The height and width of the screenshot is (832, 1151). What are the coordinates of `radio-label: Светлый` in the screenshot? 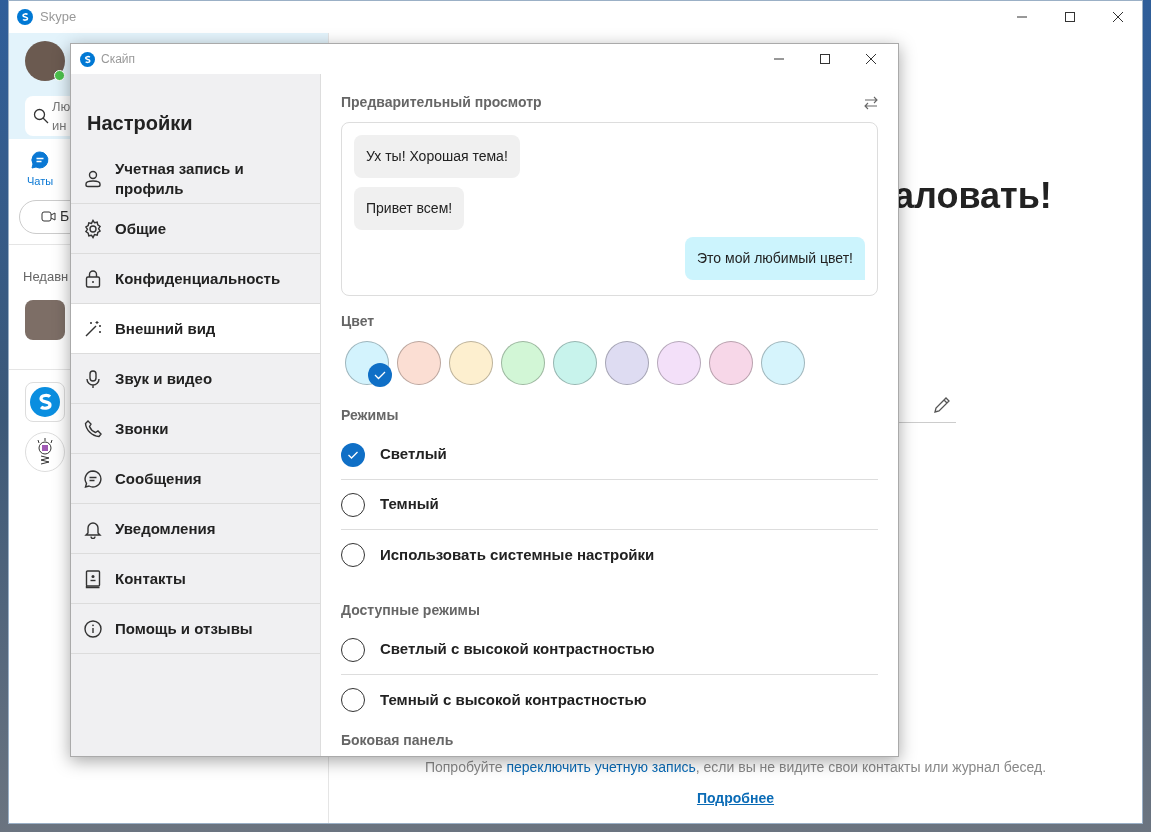 It's located at (413, 454).